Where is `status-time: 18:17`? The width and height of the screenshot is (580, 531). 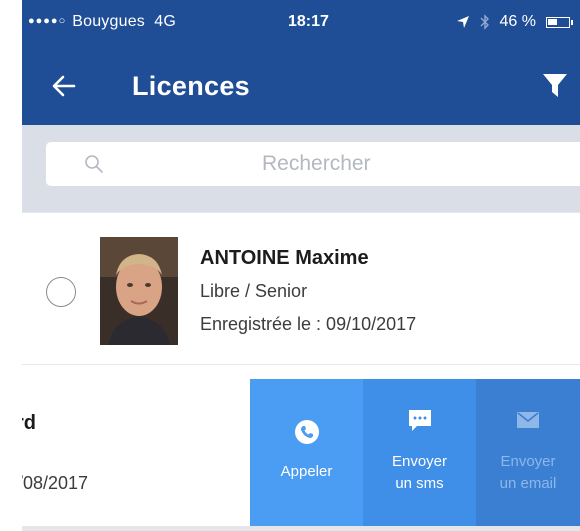
status-time: 18:17 is located at coordinates (308, 21).